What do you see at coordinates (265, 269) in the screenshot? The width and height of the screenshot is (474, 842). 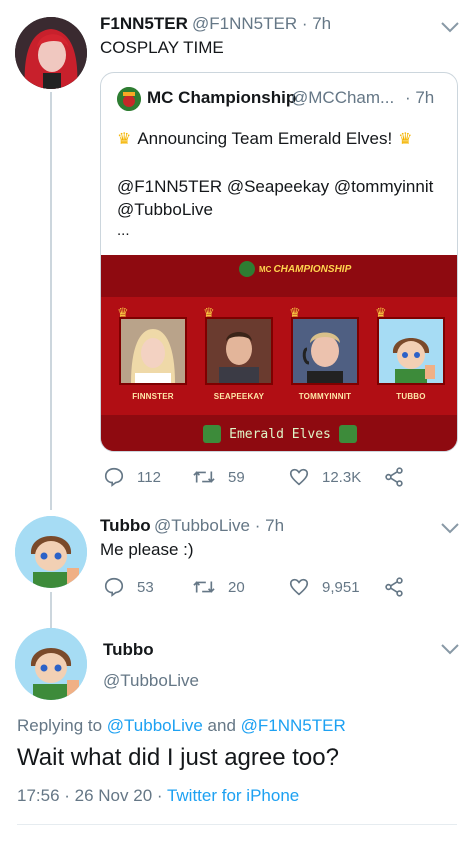 I see `mcc-logo-small: MC` at bounding box center [265, 269].